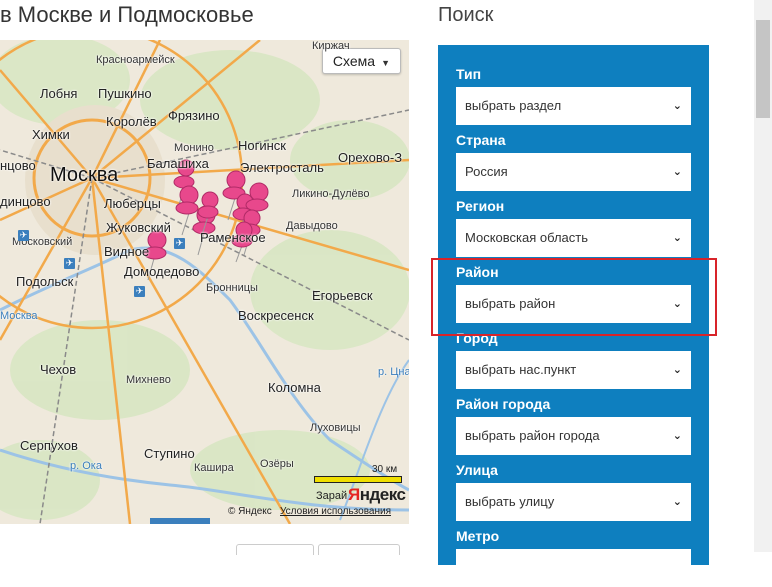 Image resolution: width=772 pixels, height=587 pixels. I want to click on field-metro: Метро, so click(573, 557).